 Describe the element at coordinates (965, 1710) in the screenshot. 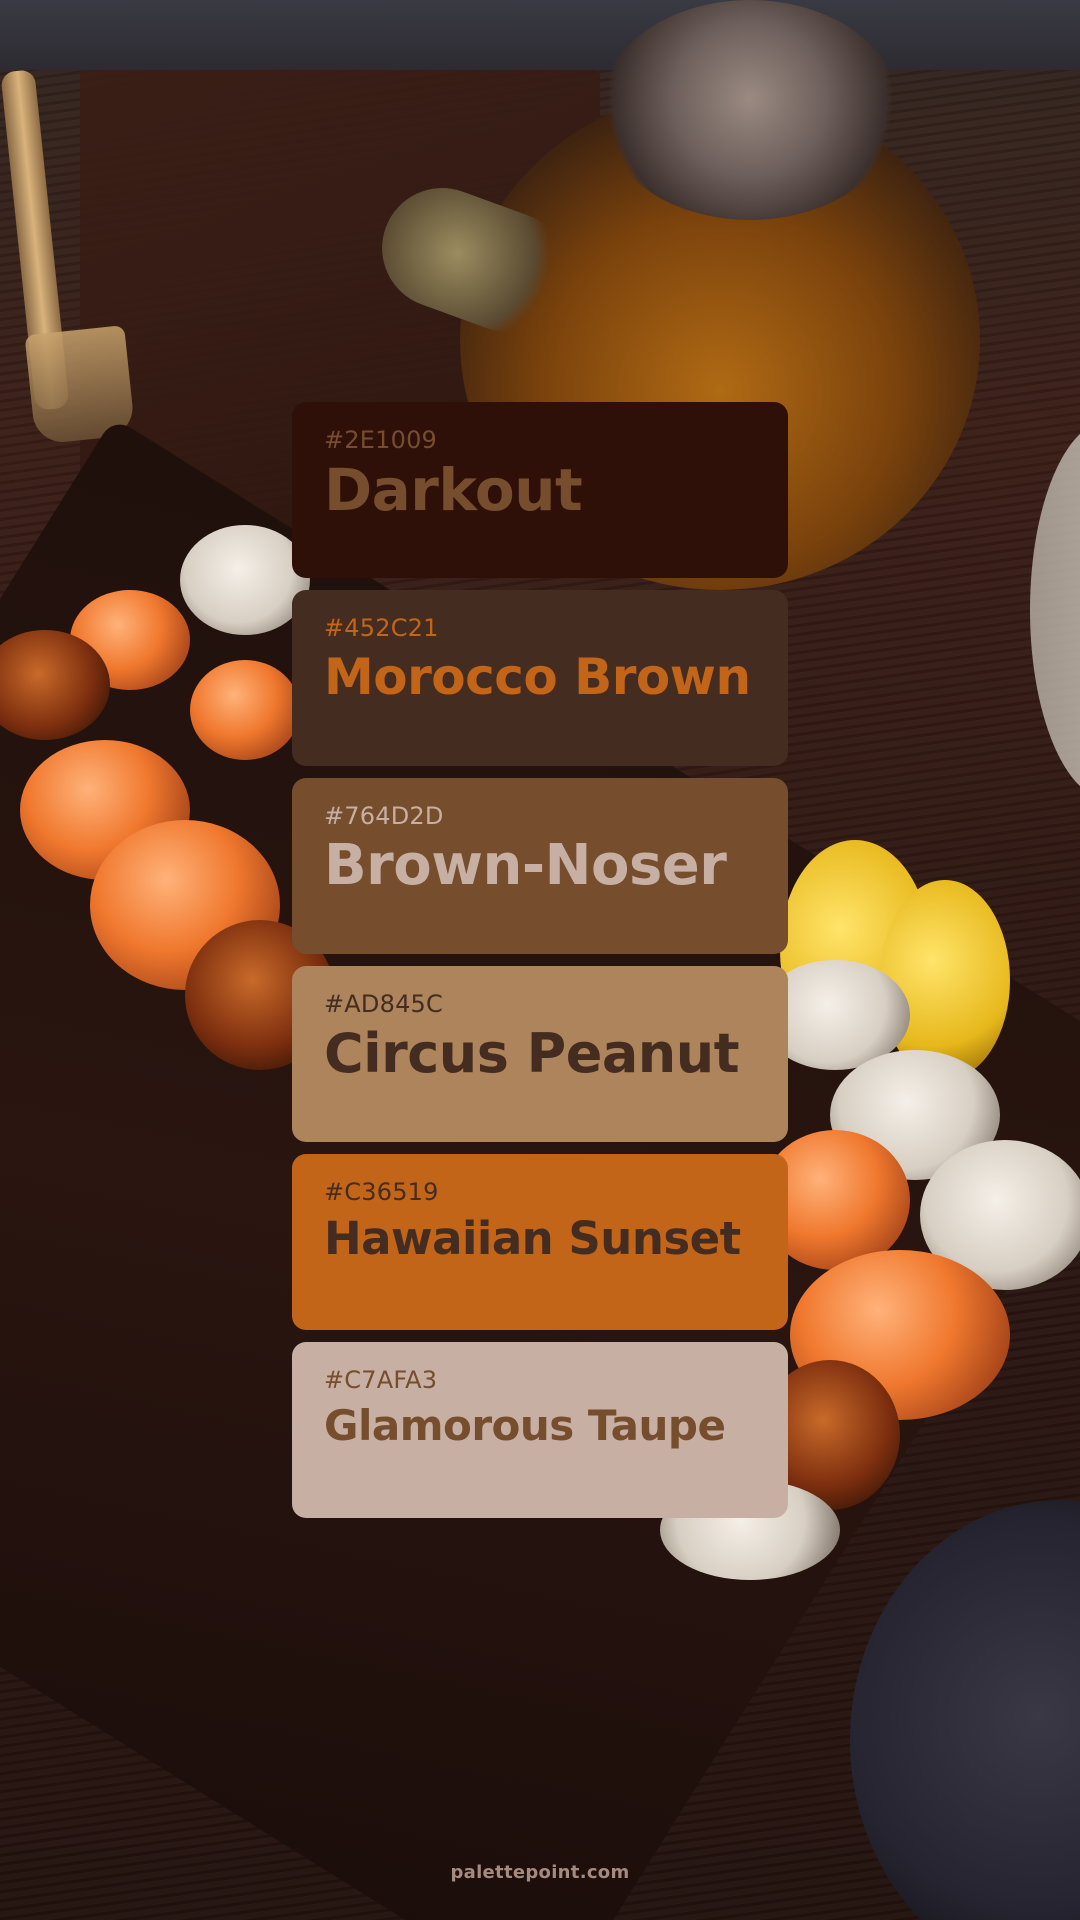

I see `plate` at that location.